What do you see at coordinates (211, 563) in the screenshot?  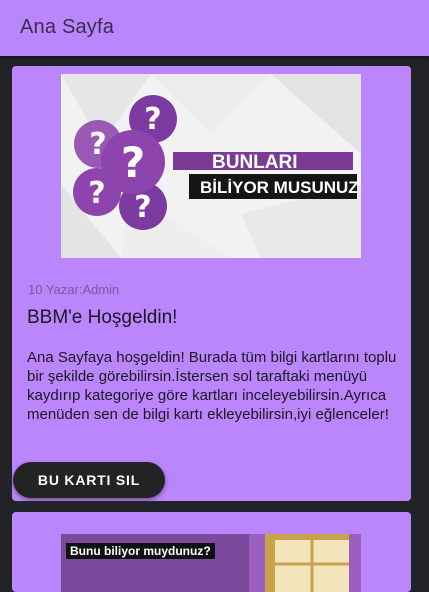 I see `card-image: Bunu biliyor muydunuz?` at bounding box center [211, 563].